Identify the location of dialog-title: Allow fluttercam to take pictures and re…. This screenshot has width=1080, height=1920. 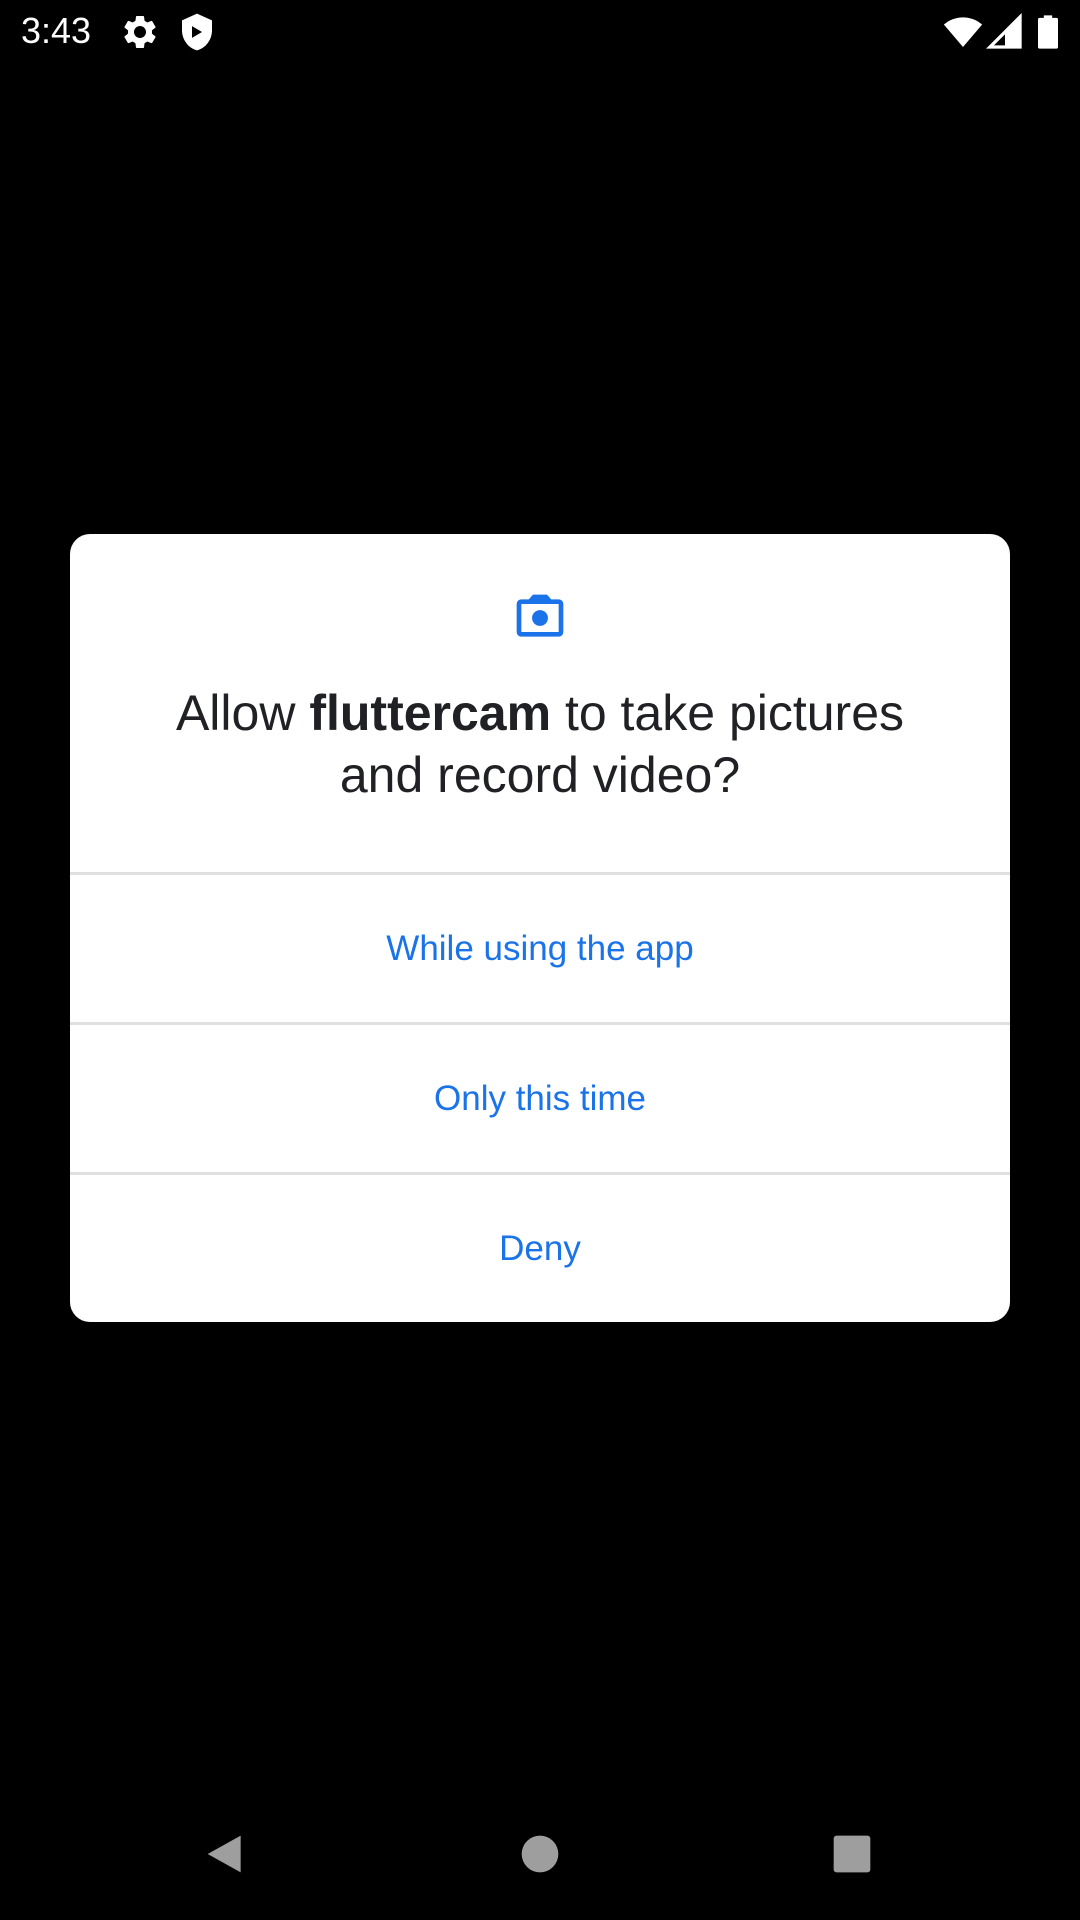
(540, 744).